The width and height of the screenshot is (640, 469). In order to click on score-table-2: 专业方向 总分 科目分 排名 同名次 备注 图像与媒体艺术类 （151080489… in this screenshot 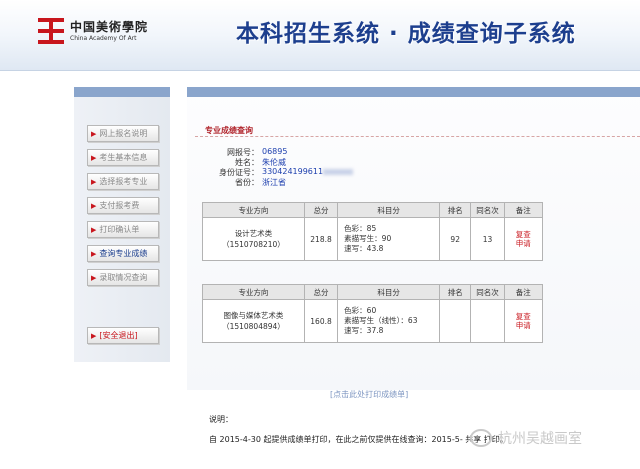, I will do `click(373, 313)`.